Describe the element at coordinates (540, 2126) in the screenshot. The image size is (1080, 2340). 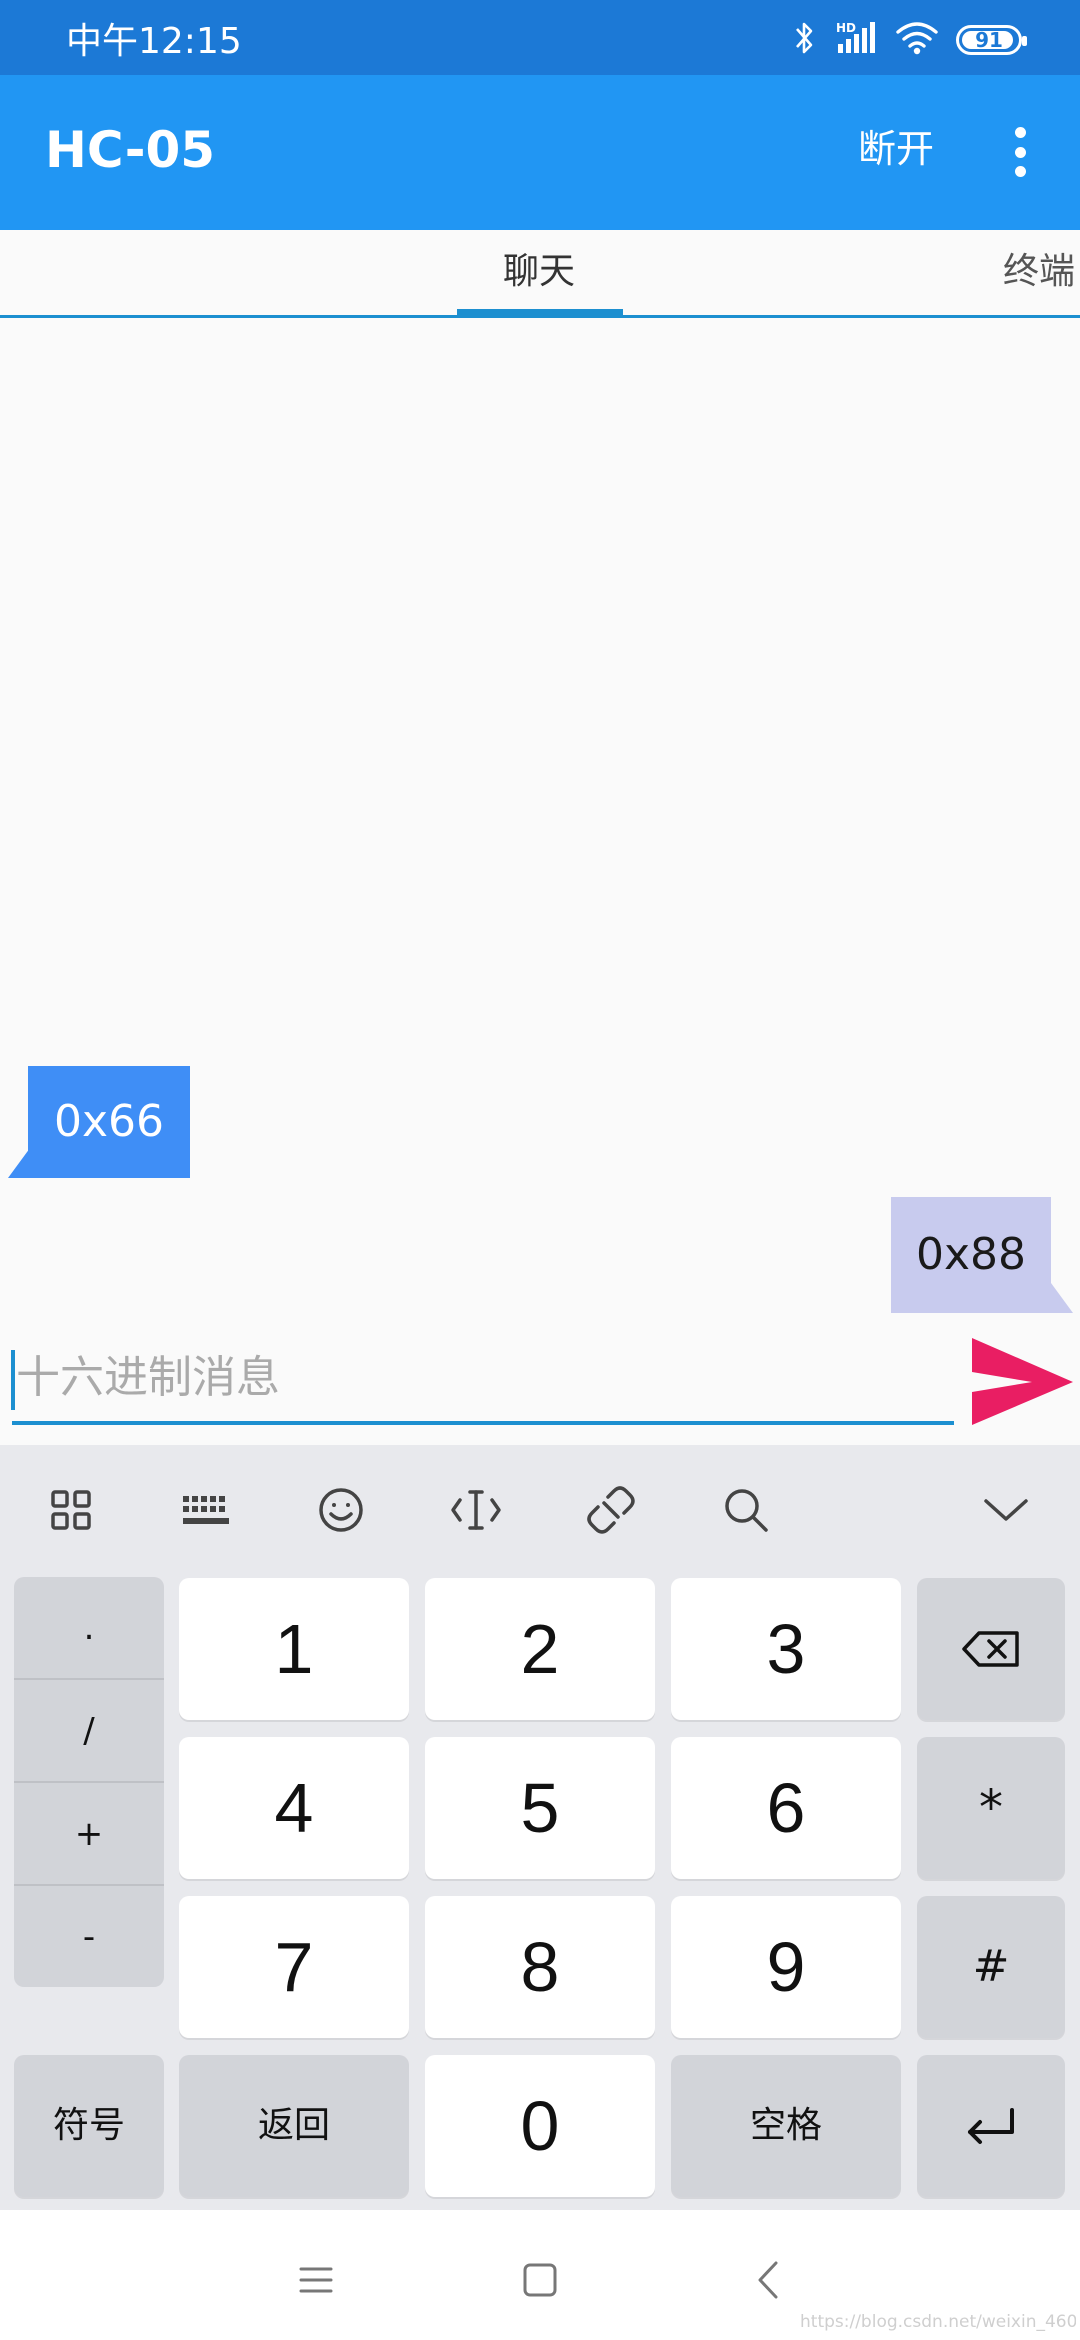
I see `key-0: 0` at that location.